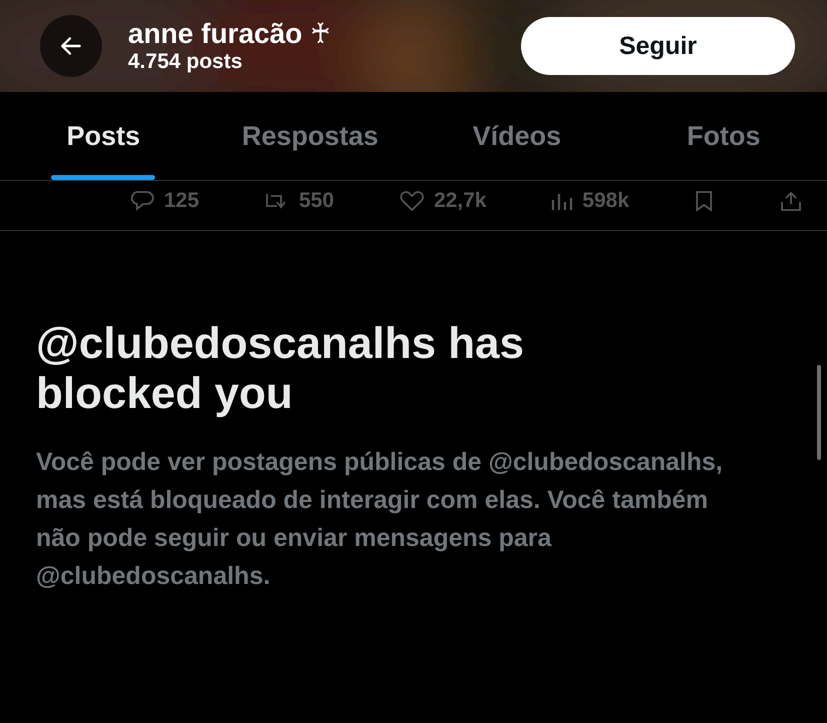 This screenshot has width=827, height=723. What do you see at coordinates (310, 136) in the screenshot?
I see `profile-tab: Respostas` at bounding box center [310, 136].